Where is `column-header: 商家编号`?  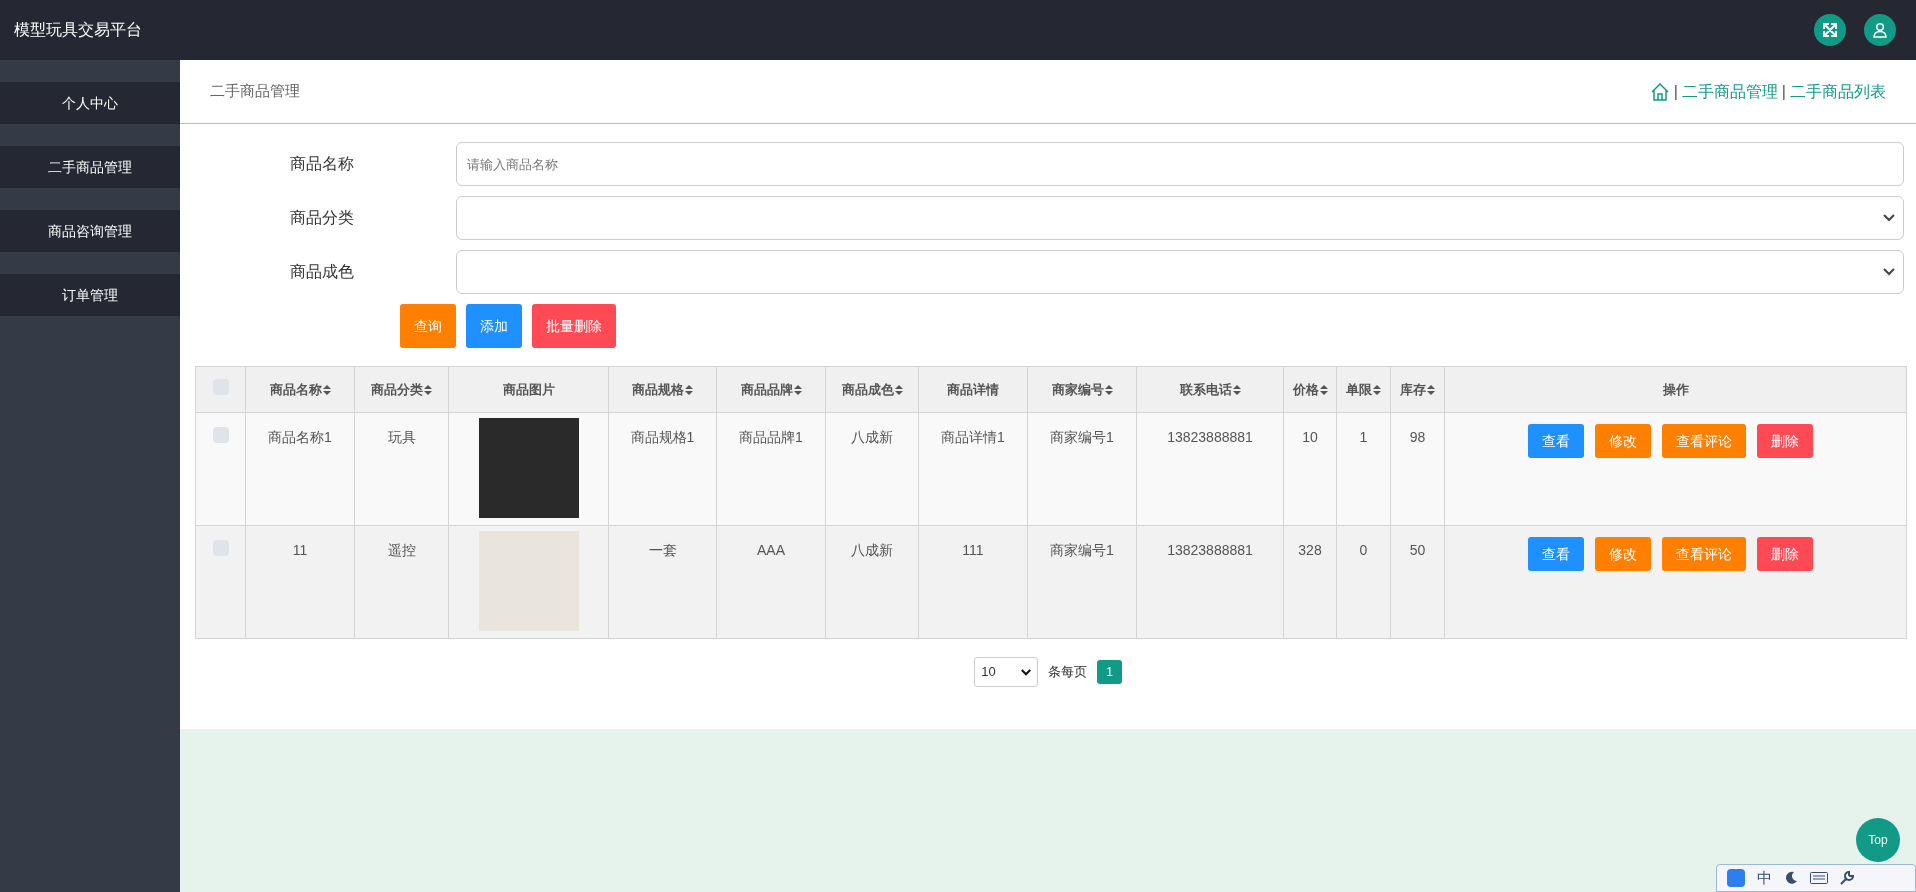 column-header: 商家编号 is located at coordinates (1082, 389).